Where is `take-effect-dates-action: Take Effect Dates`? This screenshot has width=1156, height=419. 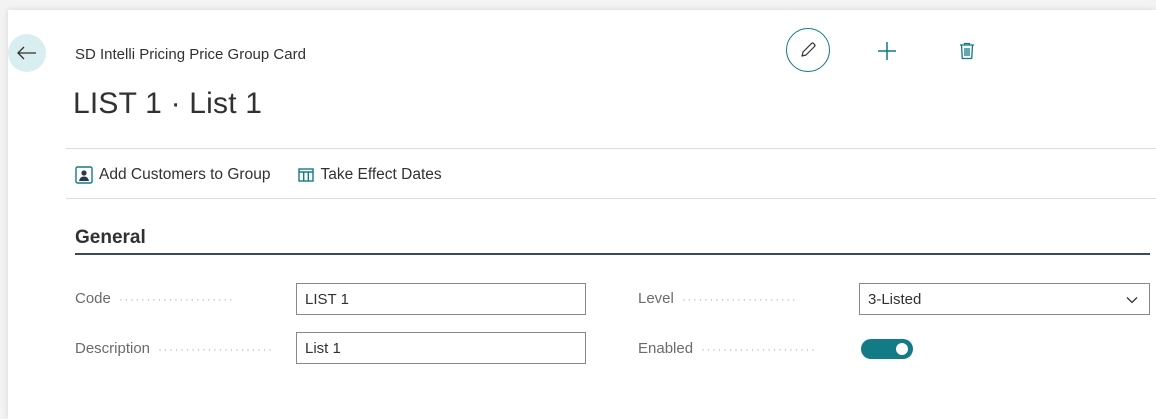
take-effect-dates-action: Take Effect Dates is located at coordinates (370, 175).